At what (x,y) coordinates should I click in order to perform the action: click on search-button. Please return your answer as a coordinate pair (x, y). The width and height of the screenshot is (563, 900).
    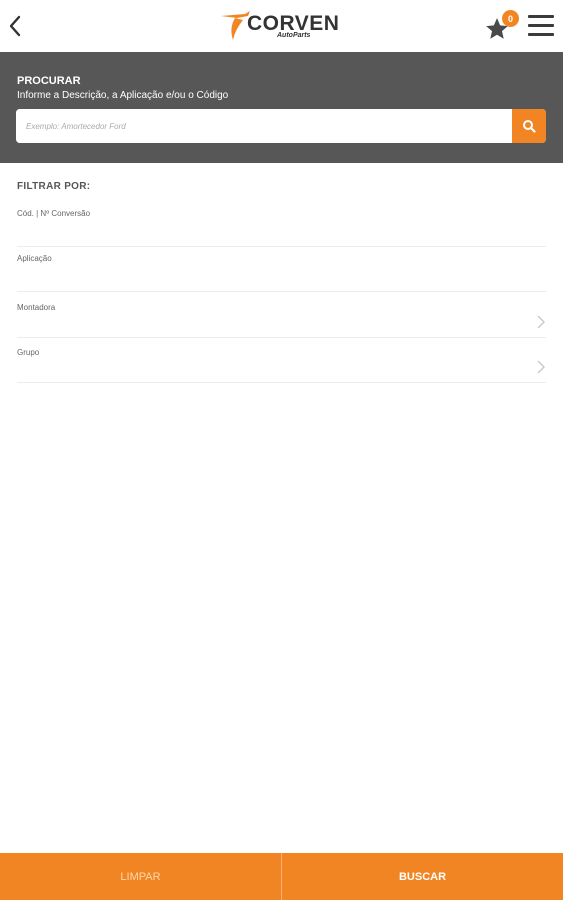
    Looking at the image, I should click on (529, 126).